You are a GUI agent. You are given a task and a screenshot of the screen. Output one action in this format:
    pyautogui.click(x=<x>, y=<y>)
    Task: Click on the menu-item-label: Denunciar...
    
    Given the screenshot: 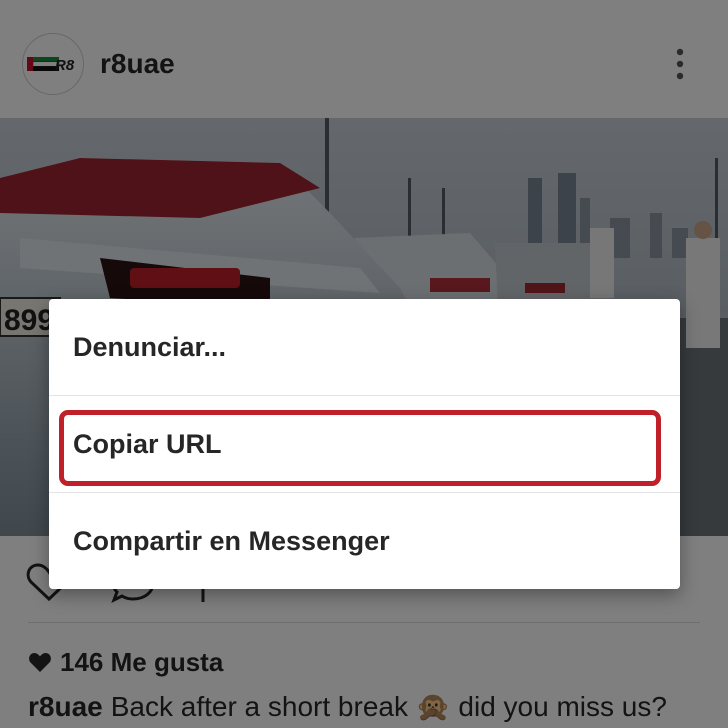 What is the action you would take?
    pyautogui.click(x=150, y=346)
    